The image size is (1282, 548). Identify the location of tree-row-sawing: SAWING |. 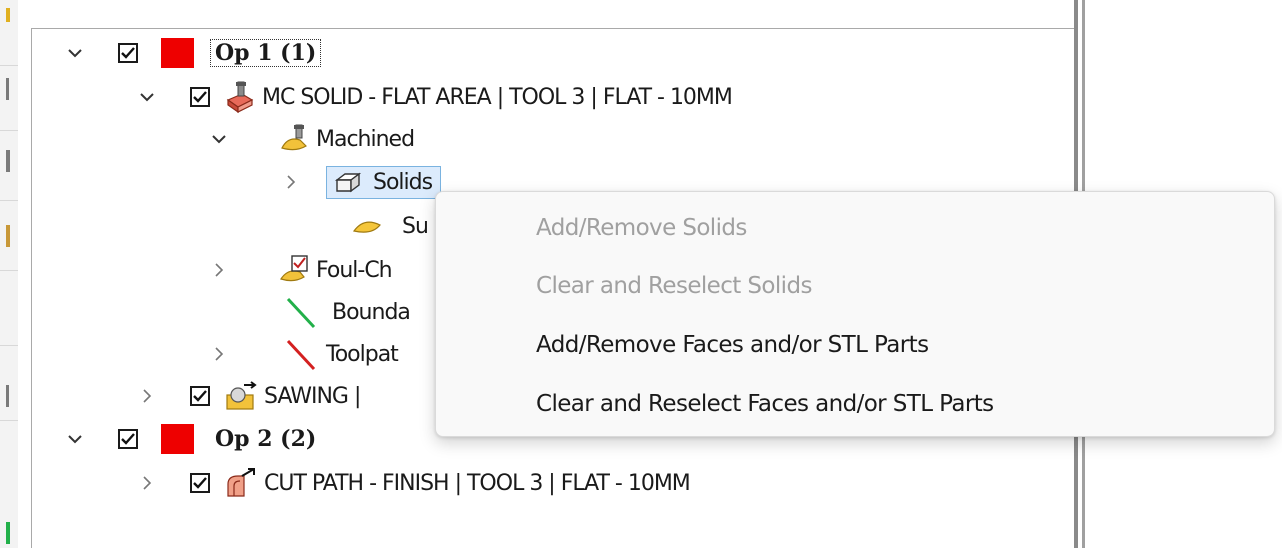
(248, 396).